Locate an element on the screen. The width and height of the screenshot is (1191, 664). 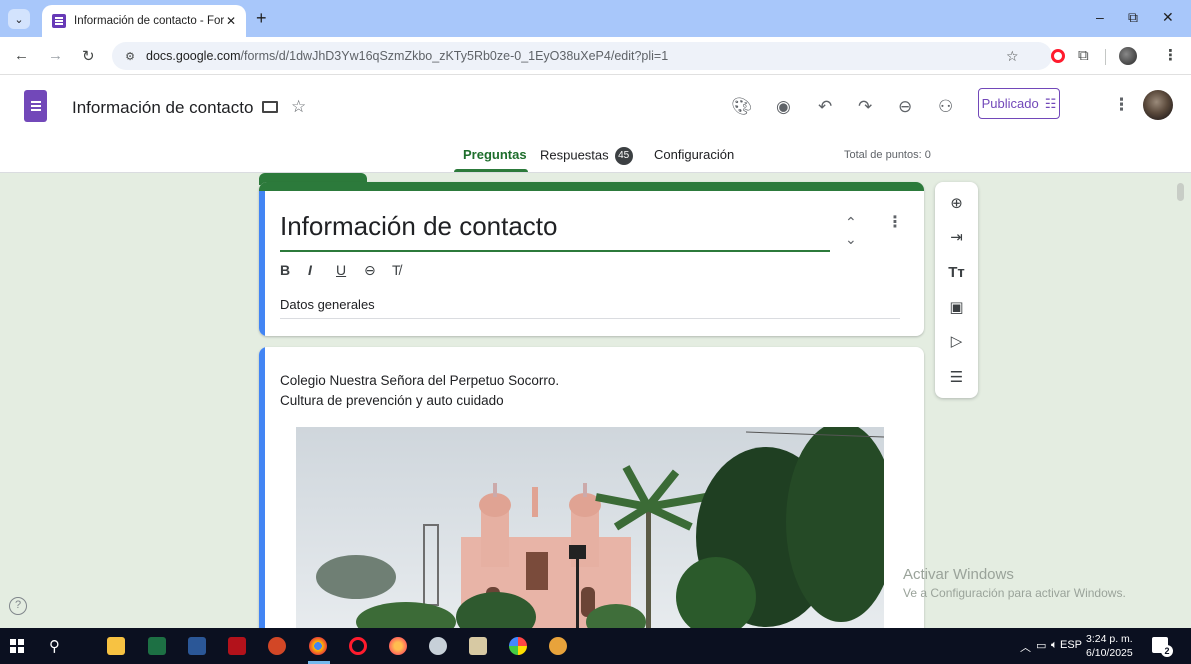
more-options-icon: ⋮ is located at coordinates (1121, 105).